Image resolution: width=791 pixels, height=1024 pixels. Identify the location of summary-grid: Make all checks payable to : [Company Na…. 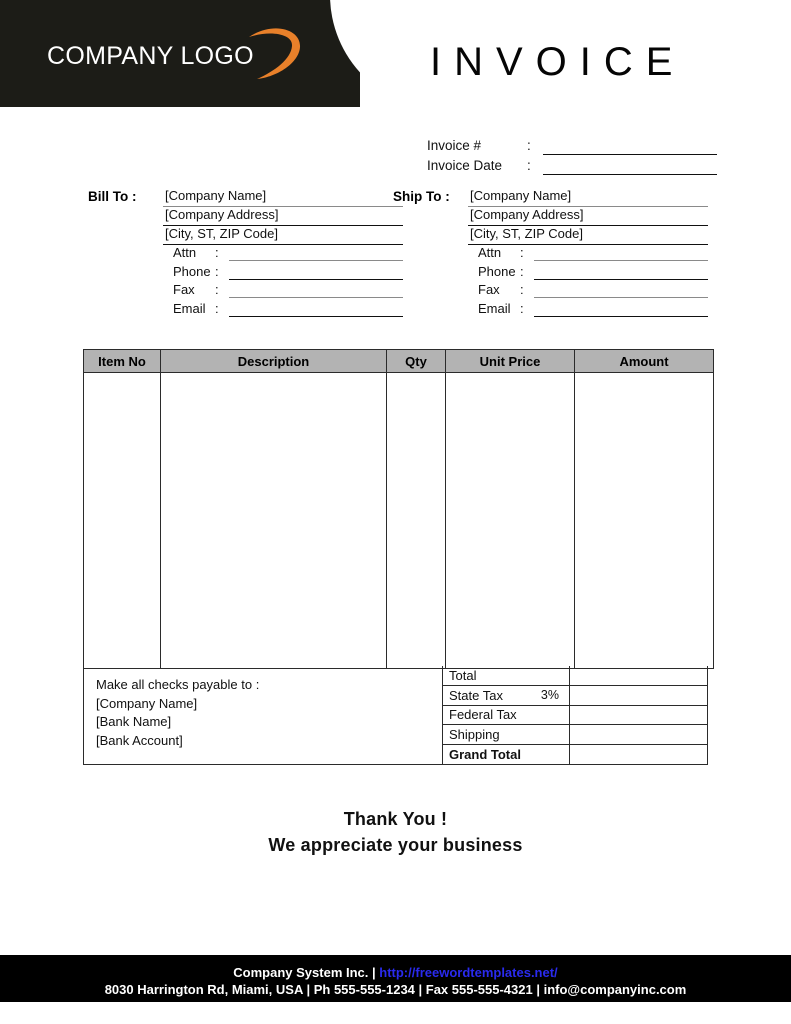
(395, 715).